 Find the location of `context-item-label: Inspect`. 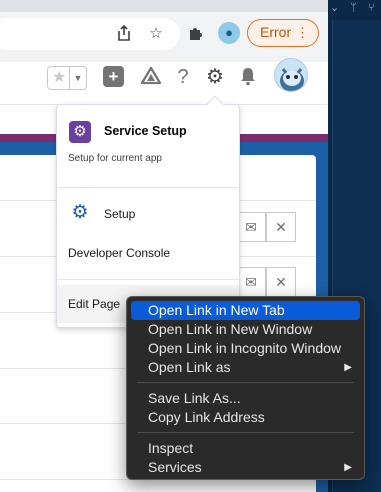

context-item-label: Inspect is located at coordinates (171, 448).